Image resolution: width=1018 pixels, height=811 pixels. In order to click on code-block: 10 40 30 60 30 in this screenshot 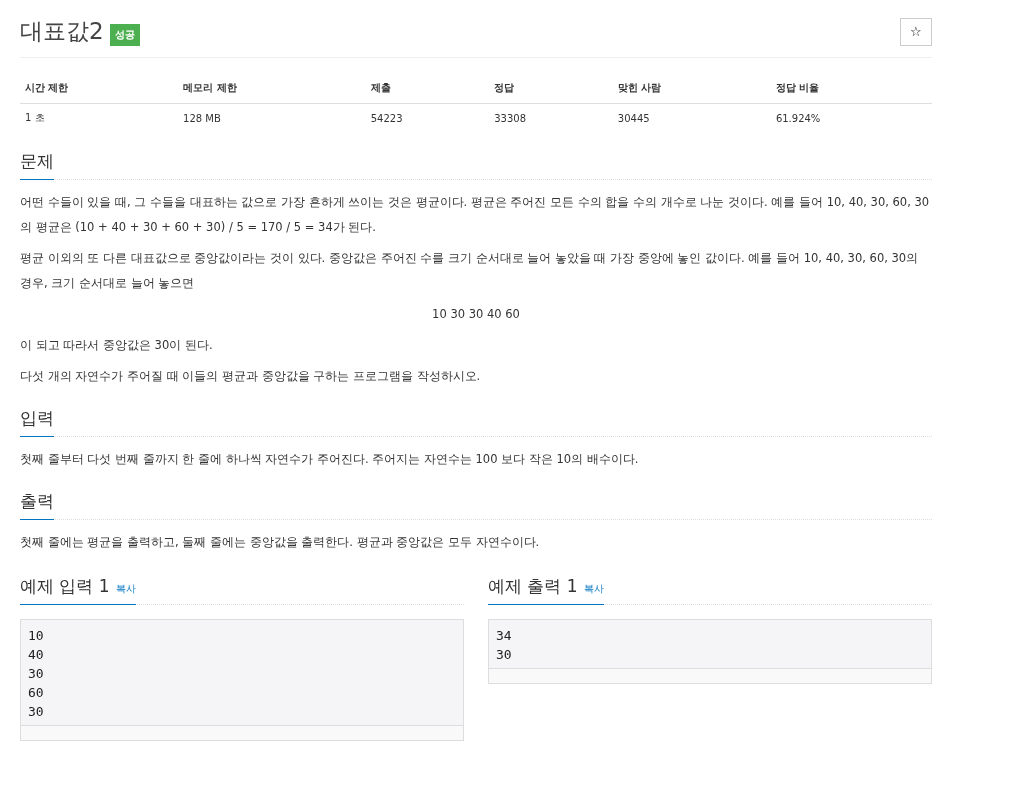, I will do `click(242, 680)`.